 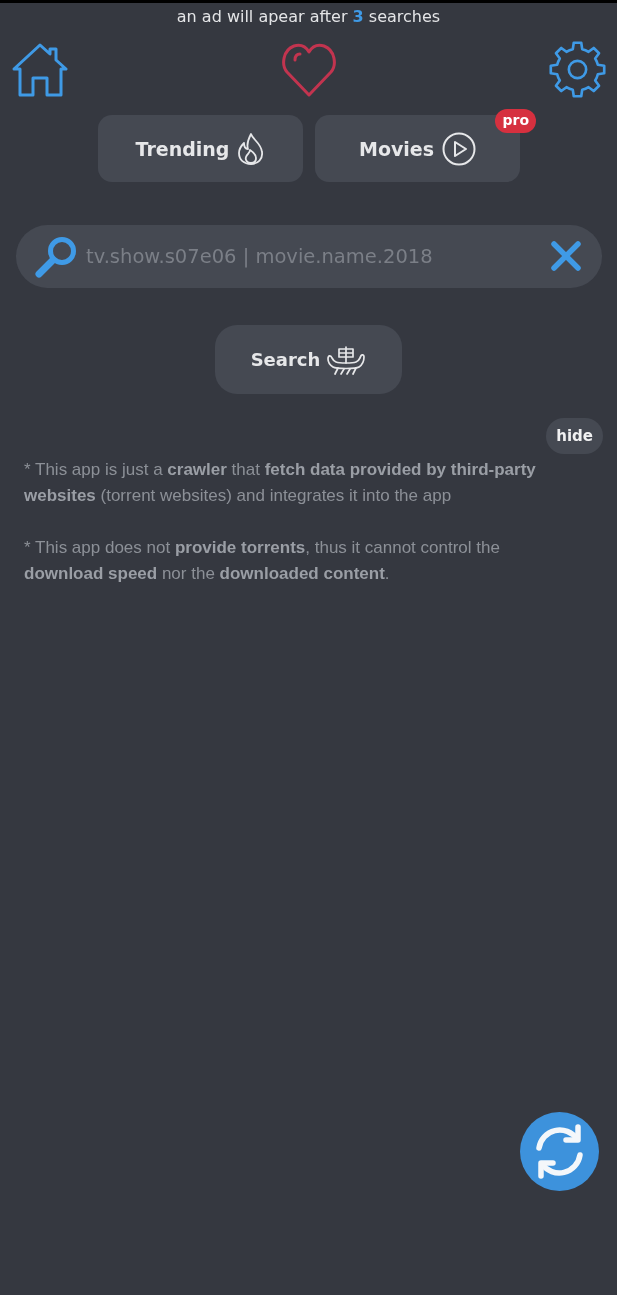 I want to click on search-icon, so click(x=56, y=257).